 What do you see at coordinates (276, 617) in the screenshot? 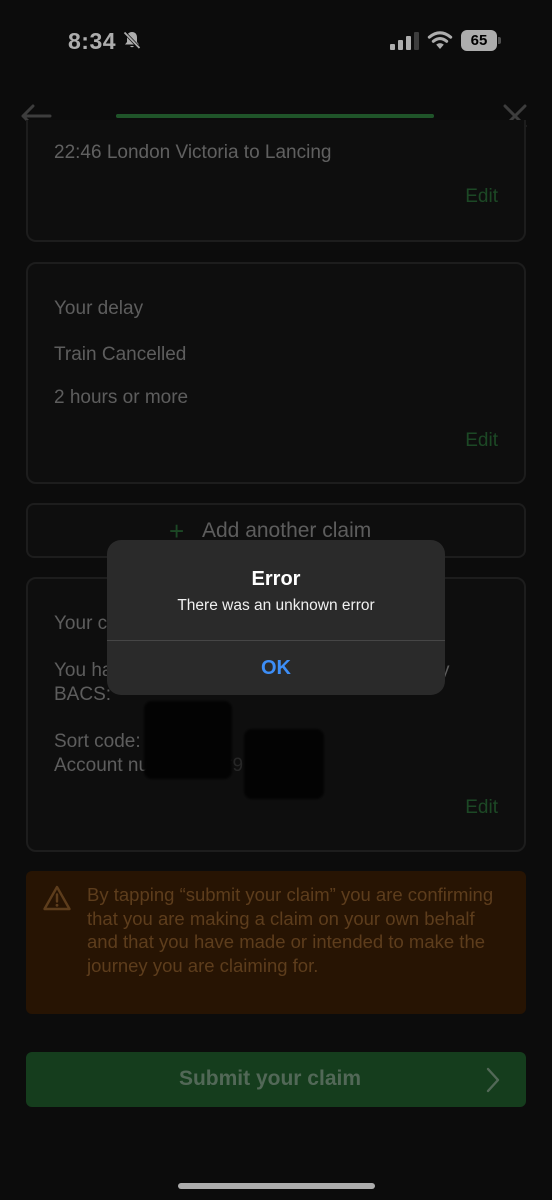
I see `error-dialog: Error There was an unknown error OK` at bounding box center [276, 617].